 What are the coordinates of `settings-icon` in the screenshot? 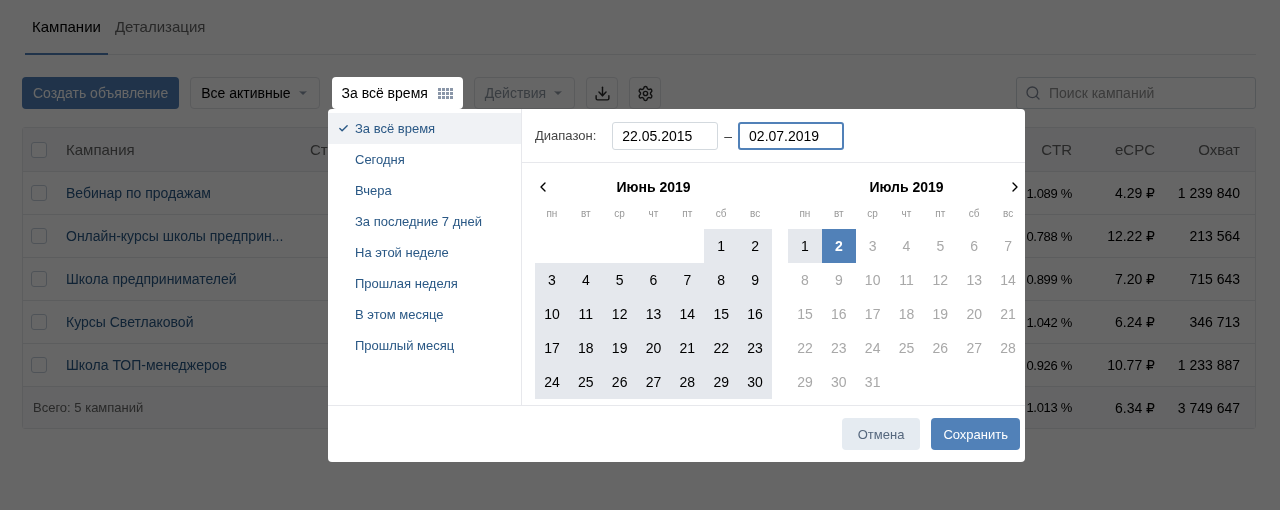 It's located at (645, 93).